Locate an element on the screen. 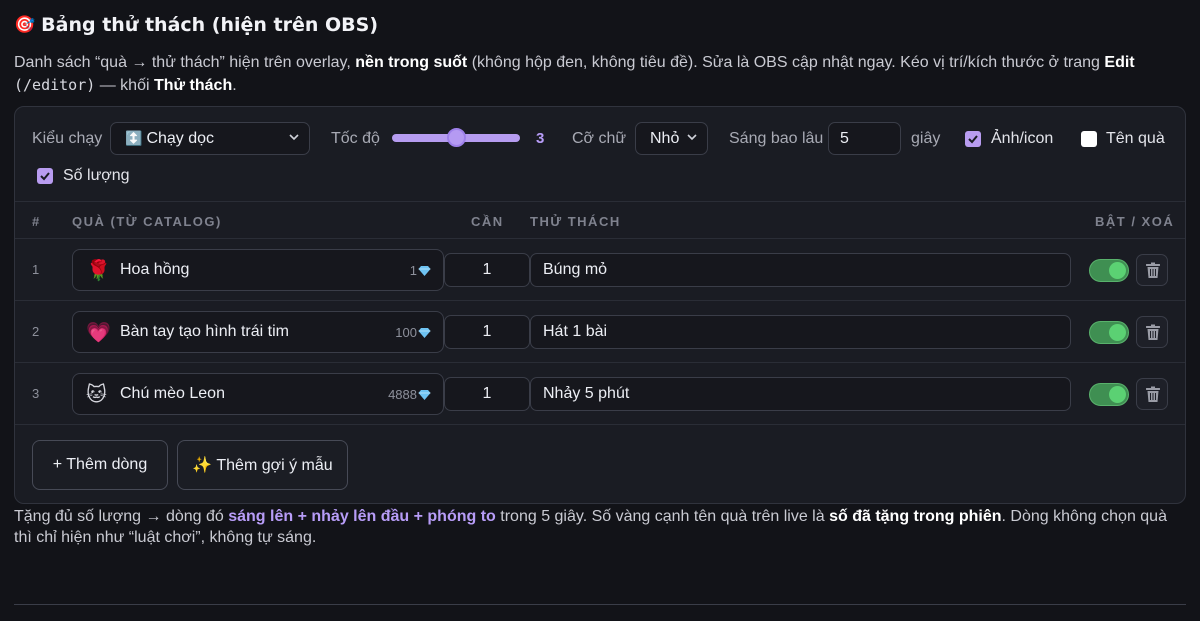  mode-select: ↕️ Chạy dọc is located at coordinates (210, 138).